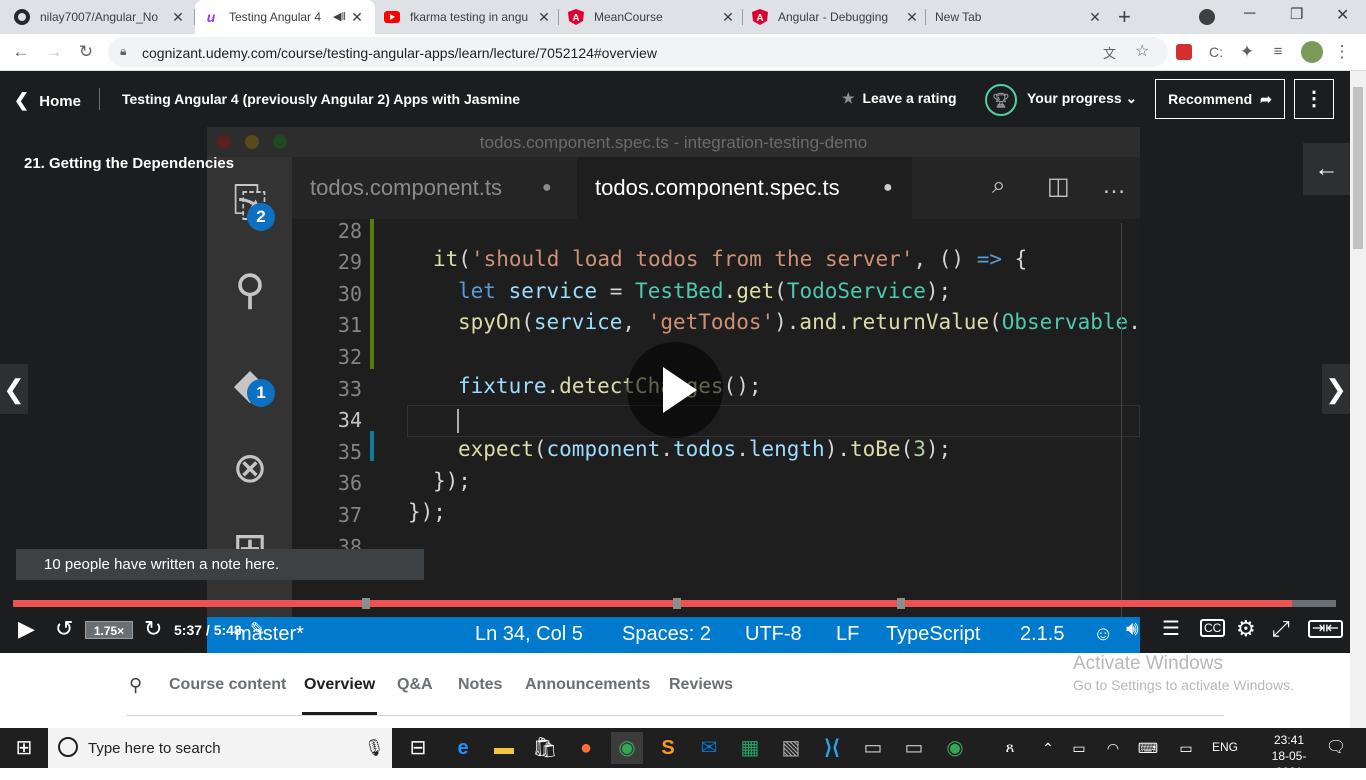 The width and height of the screenshot is (1366, 780). Describe the element at coordinates (545, 748) in the screenshot. I see `store-icon: 🛍︎` at that location.